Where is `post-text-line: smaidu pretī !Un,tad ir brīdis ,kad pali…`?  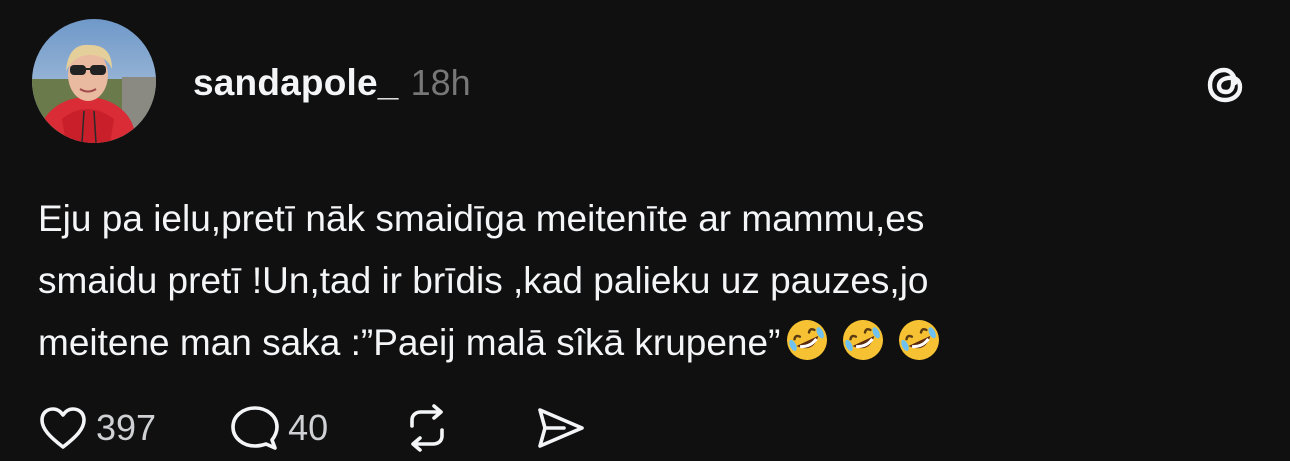 post-text-line: smaidu pretī !Un,tad ir brīdis ,kad pali… is located at coordinates (483, 280).